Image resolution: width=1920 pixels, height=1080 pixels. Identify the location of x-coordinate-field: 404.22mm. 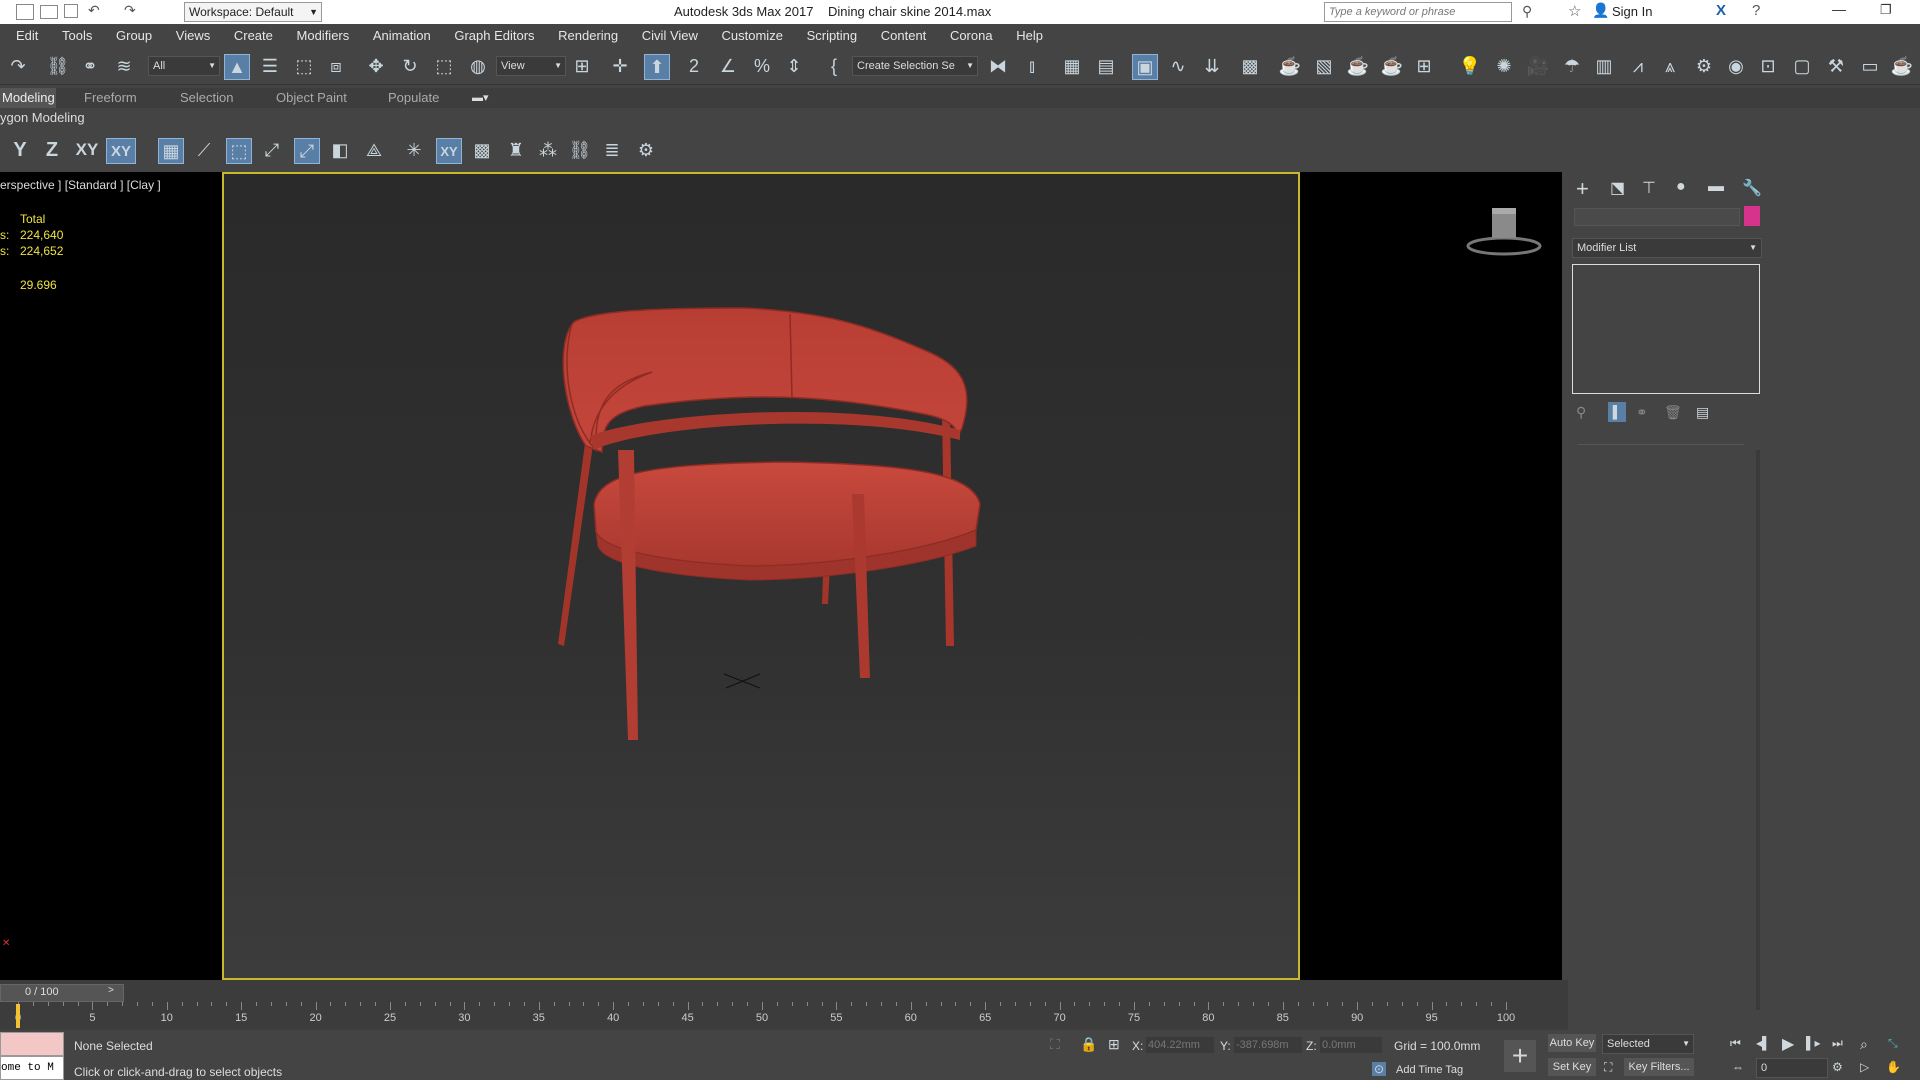
(1180, 1045).